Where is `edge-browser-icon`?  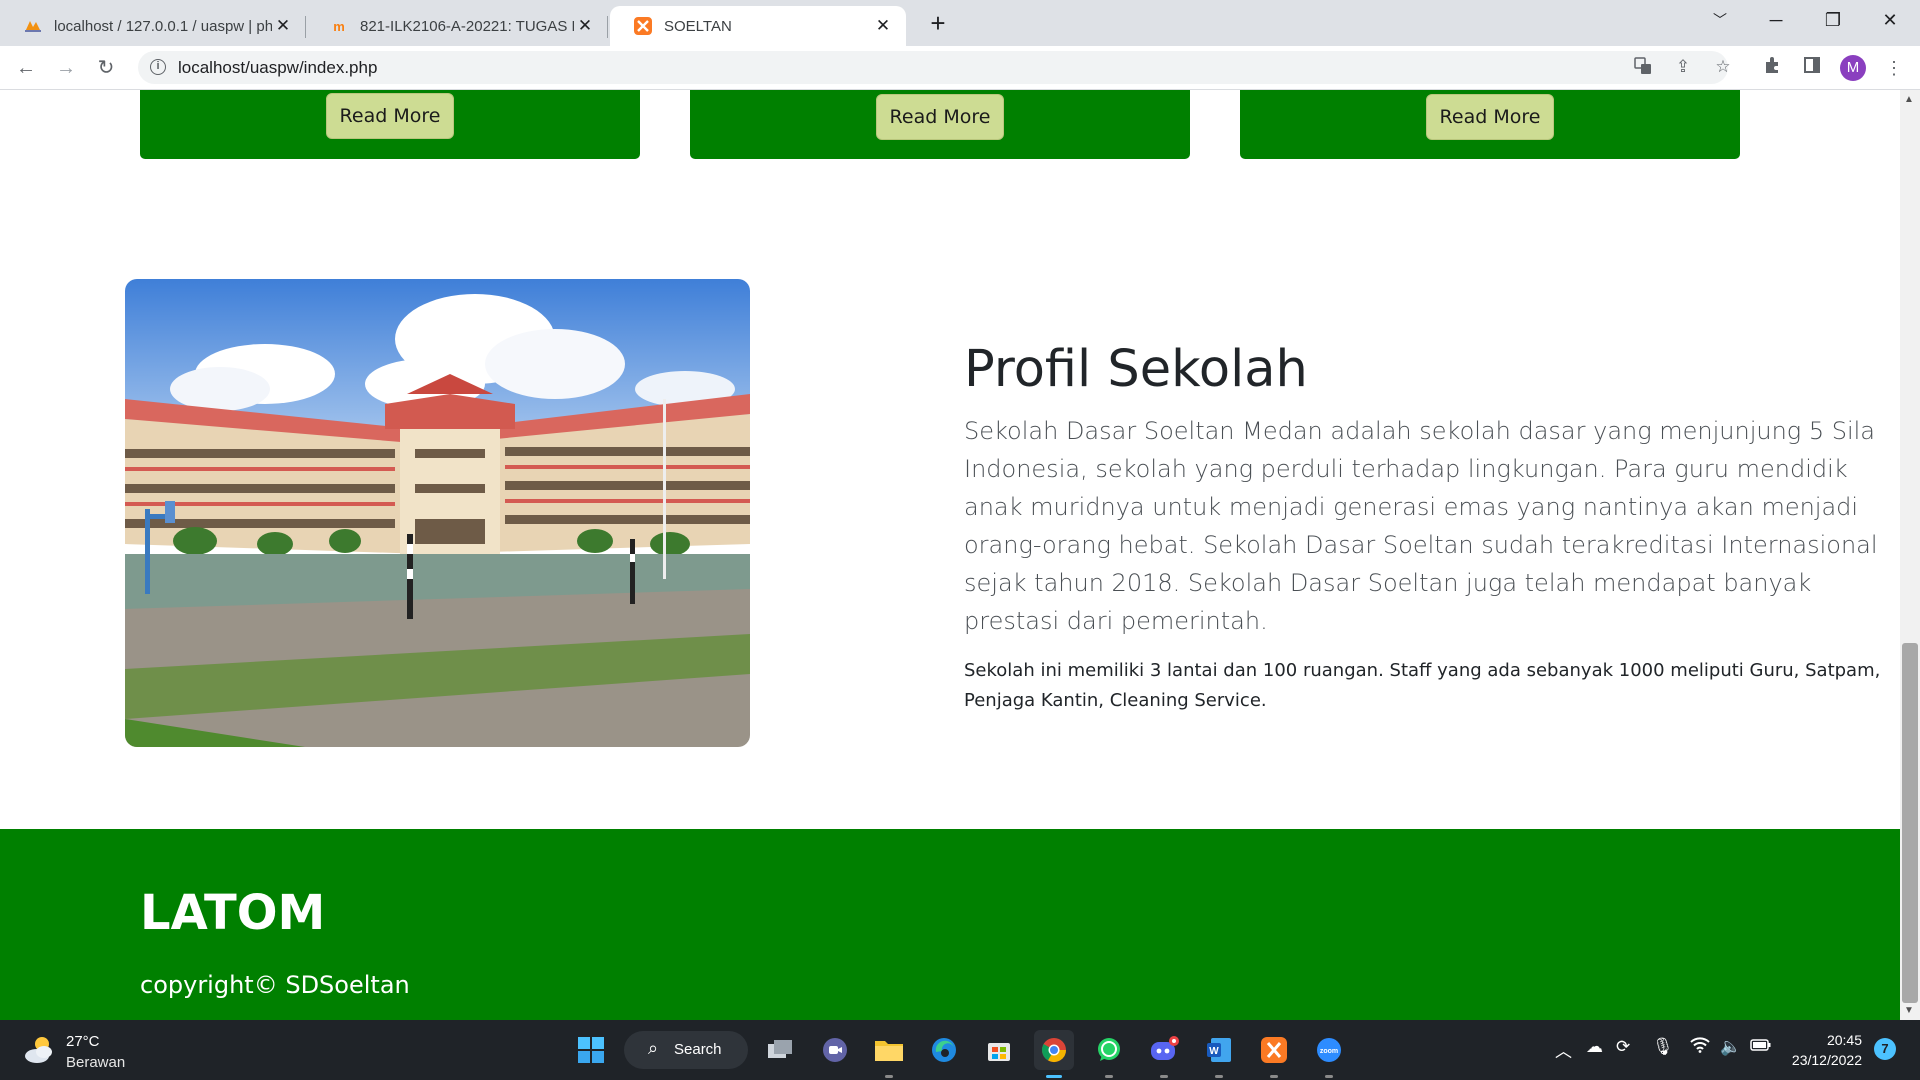 edge-browser-icon is located at coordinates (944, 1050).